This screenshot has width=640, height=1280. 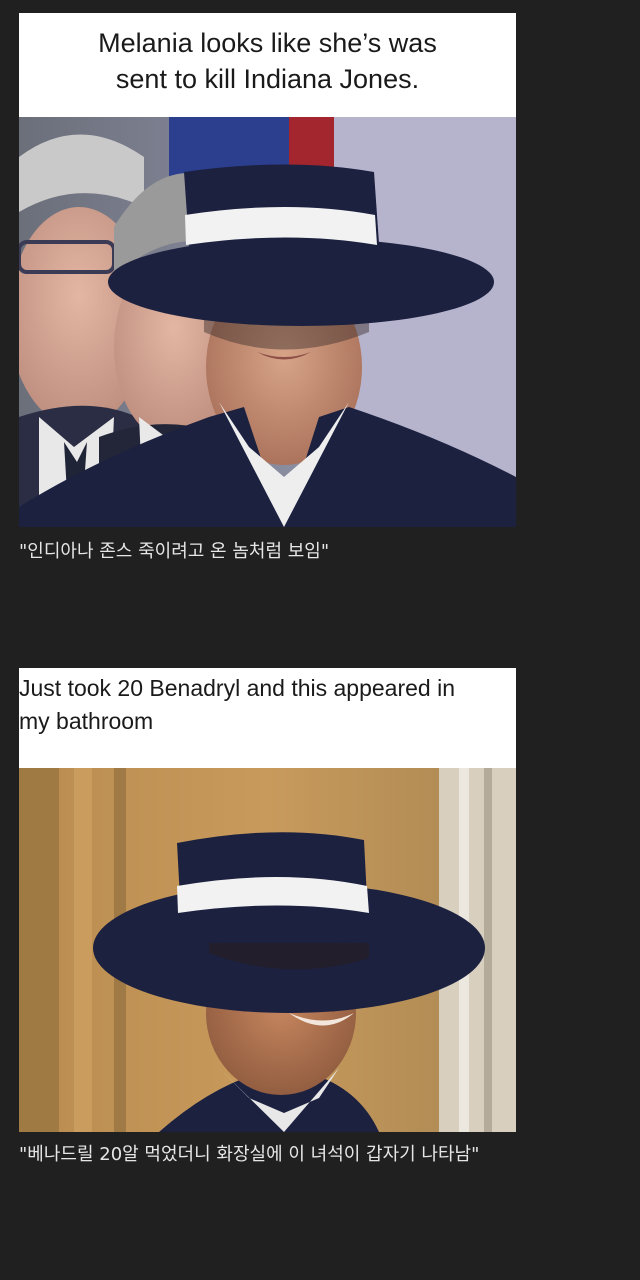 I want to click on meme-text-line: Melania looks like she’s was, so click(x=267, y=43).